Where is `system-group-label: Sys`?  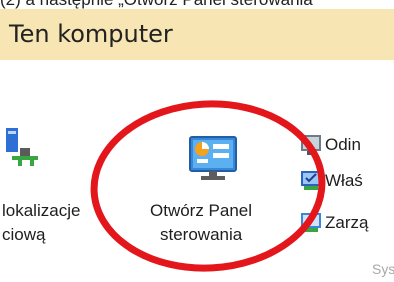
system-group-label: Sys is located at coordinates (383, 269).